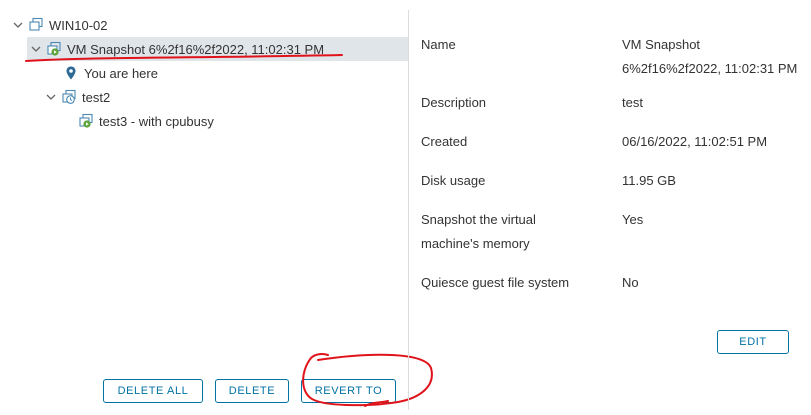  What do you see at coordinates (710, 68) in the screenshot?
I see `name-value-line2: 6%2f16%2f2022, 11:02:31 PM` at bounding box center [710, 68].